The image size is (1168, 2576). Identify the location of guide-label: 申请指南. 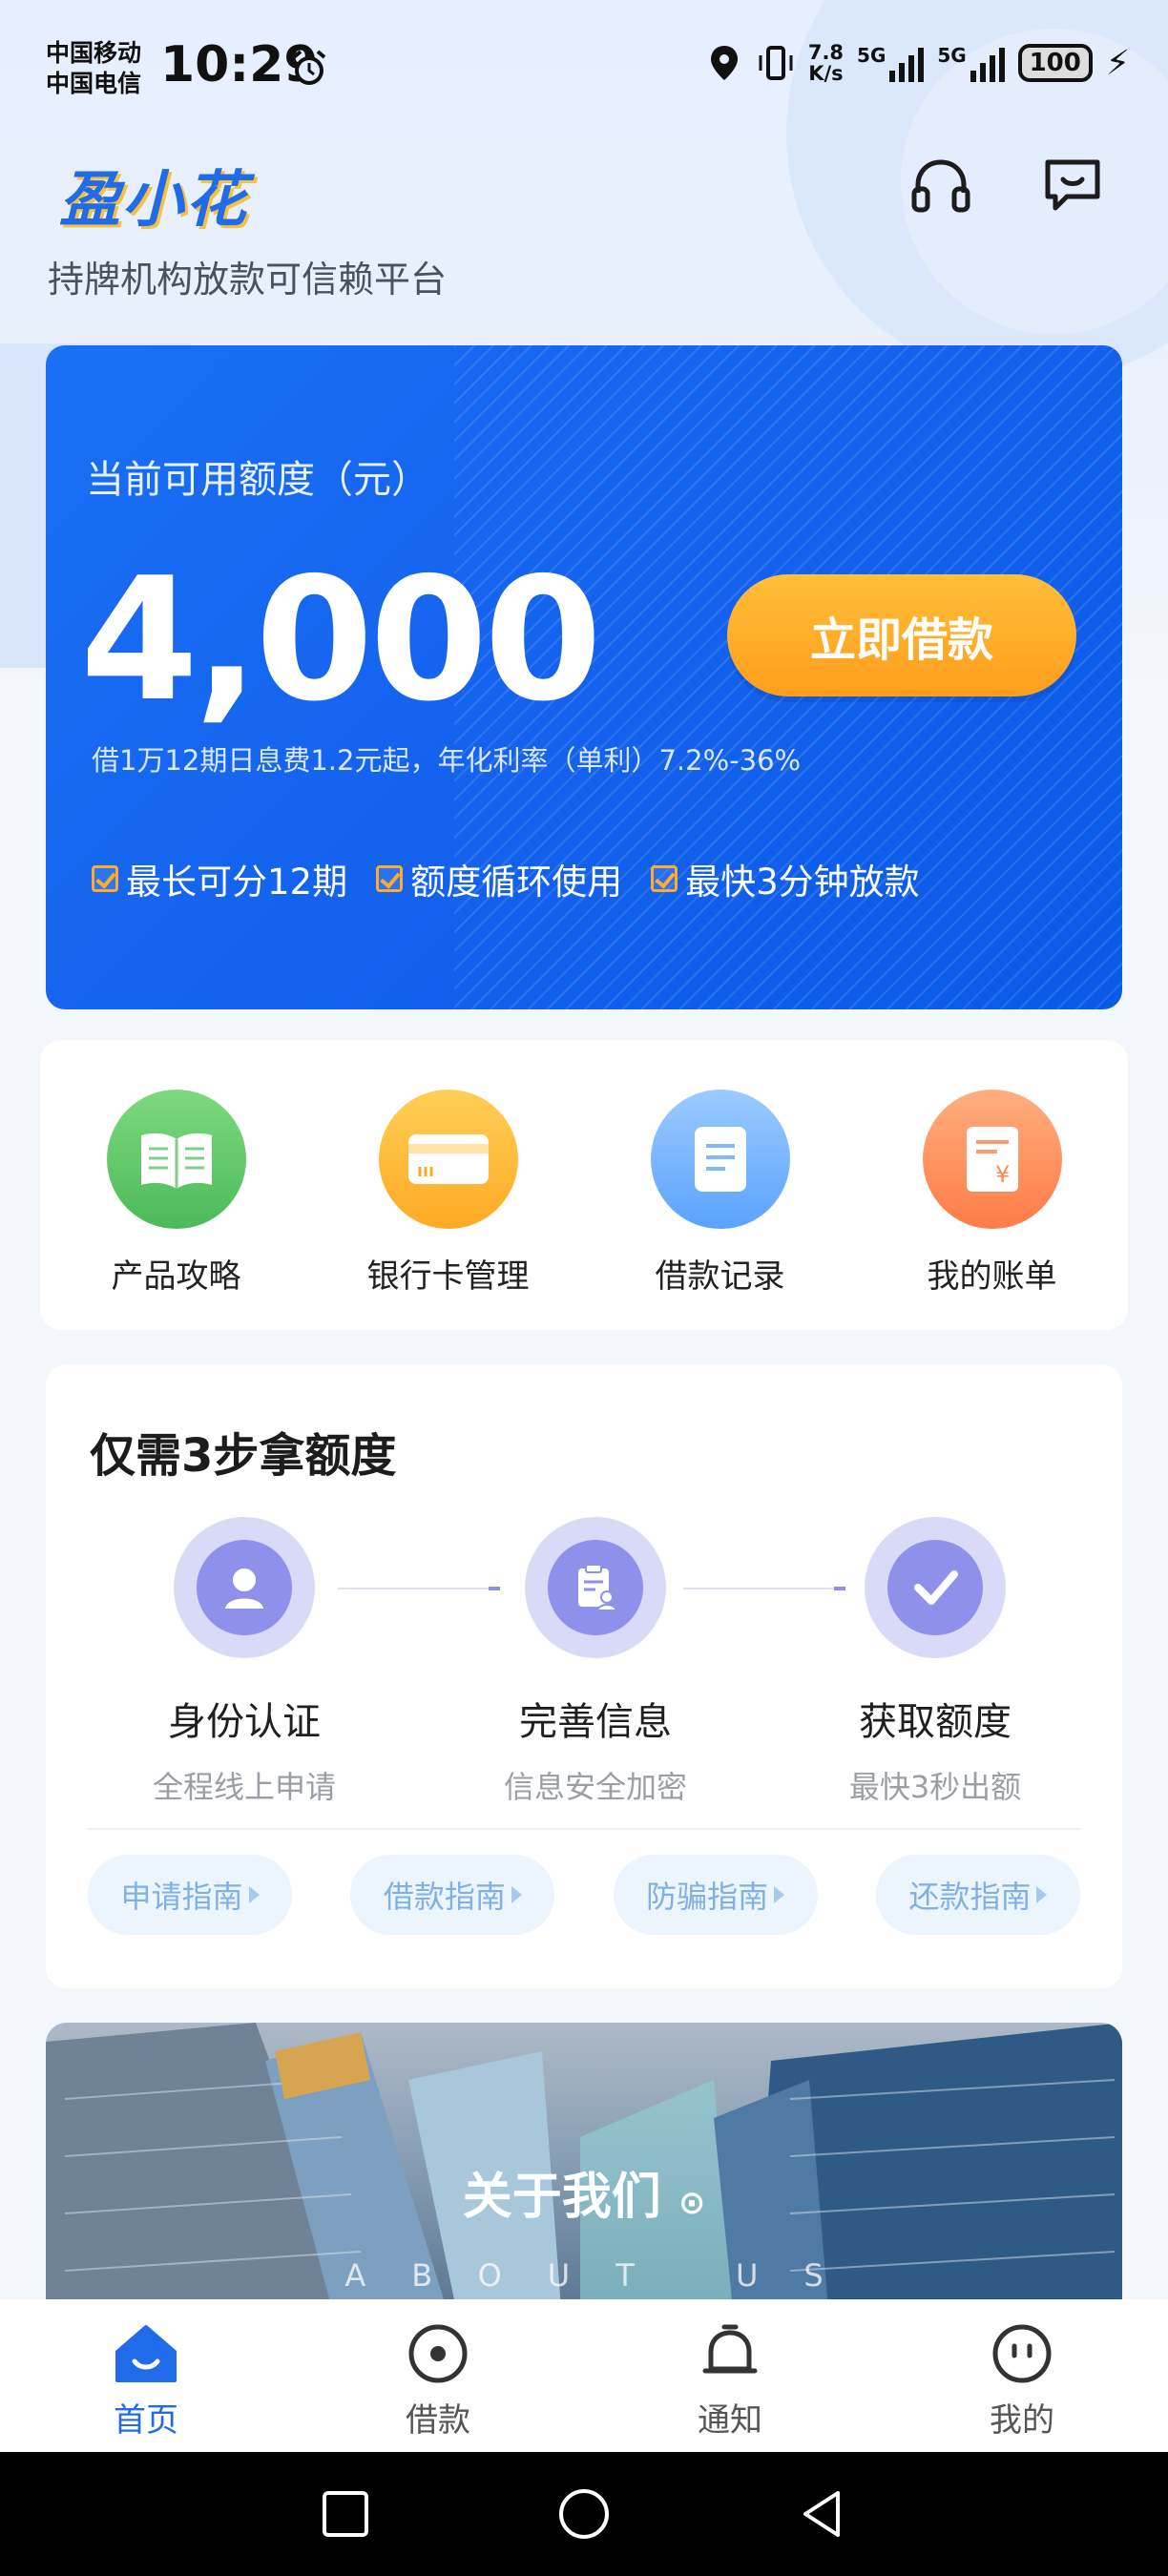
(181, 1897).